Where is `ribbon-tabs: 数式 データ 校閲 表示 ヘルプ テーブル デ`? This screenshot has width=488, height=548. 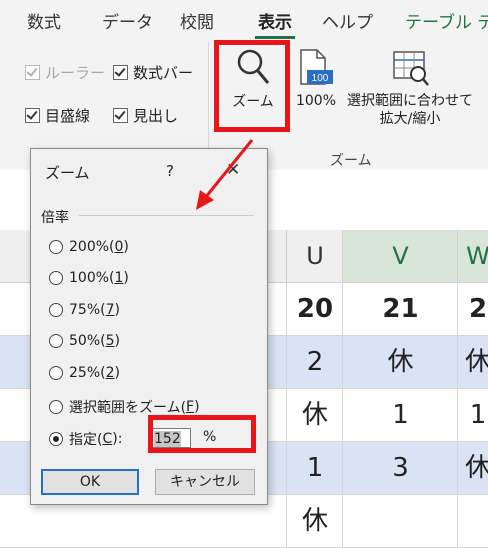
ribbon-tabs: 数式 データ 校閲 表示 ヘルプ テーブル デ is located at coordinates (244, 20).